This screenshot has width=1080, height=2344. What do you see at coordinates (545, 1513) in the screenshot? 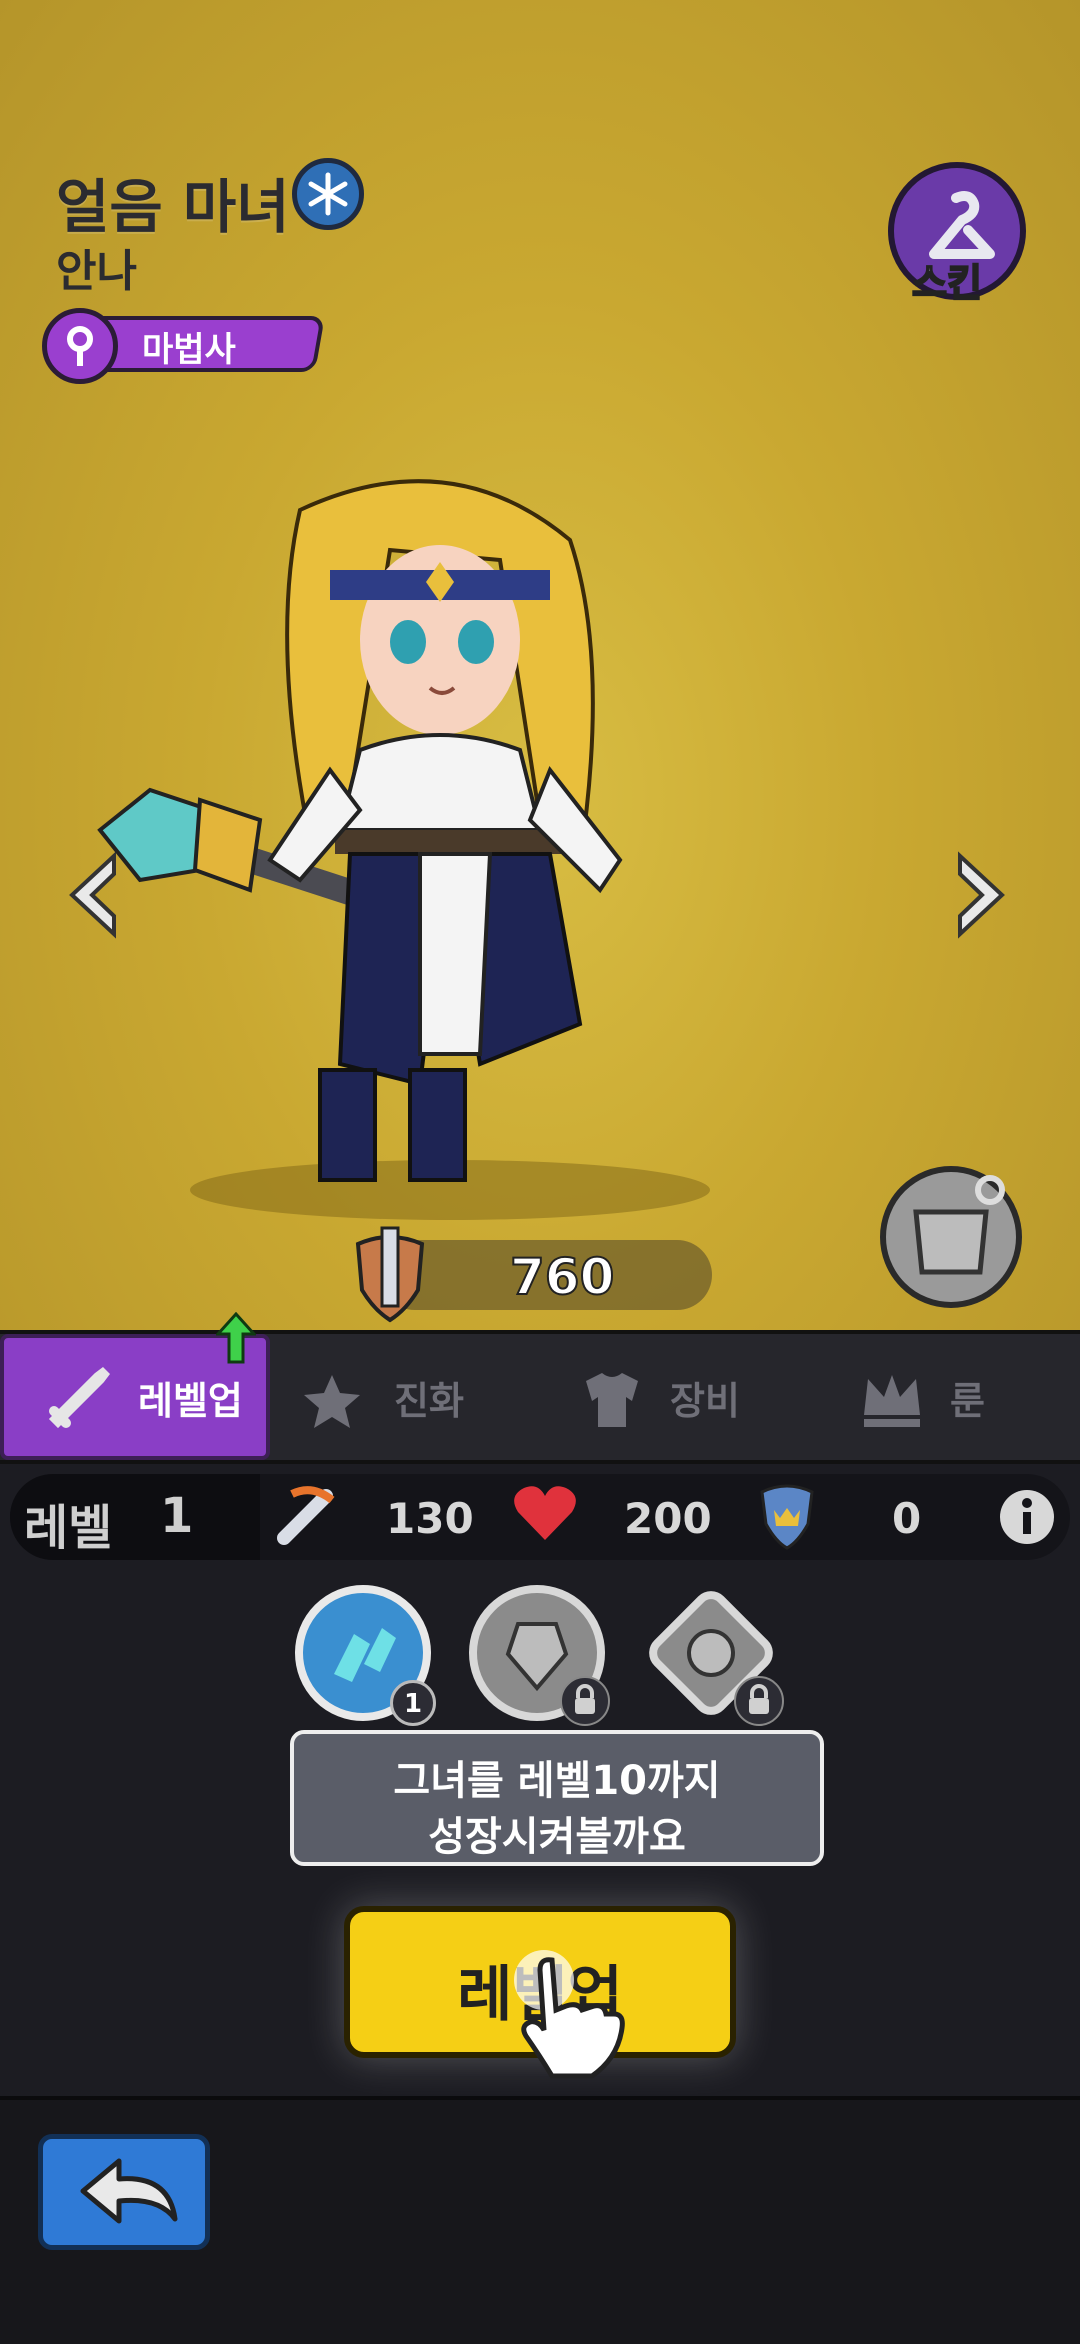
I see `heart-icon` at bounding box center [545, 1513].